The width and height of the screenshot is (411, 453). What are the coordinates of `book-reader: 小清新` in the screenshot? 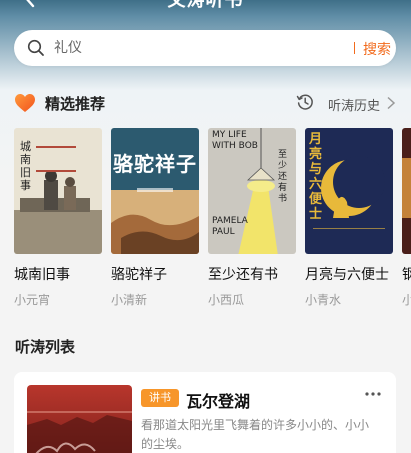 It's located at (129, 300).